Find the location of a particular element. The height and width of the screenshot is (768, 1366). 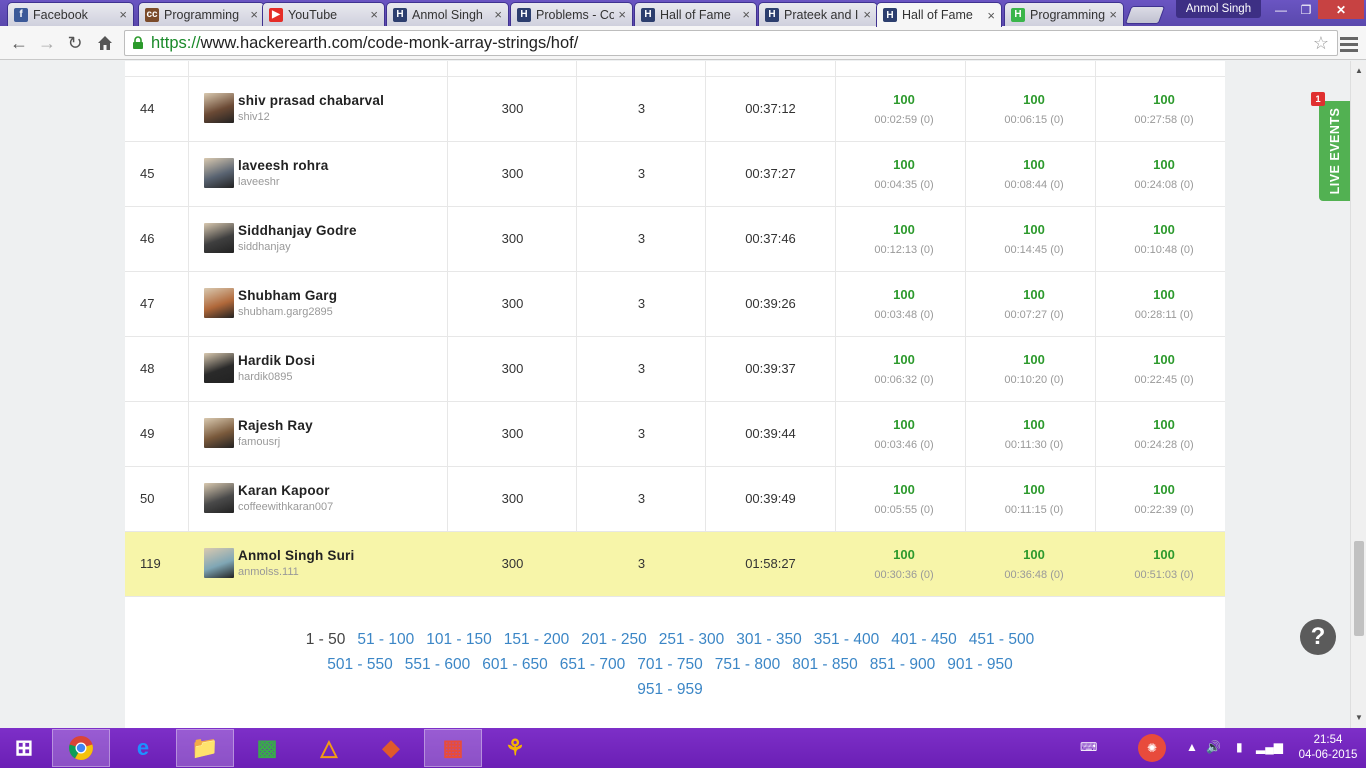

tab-7: H Prateek and I × is located at coordinates (818, 14).